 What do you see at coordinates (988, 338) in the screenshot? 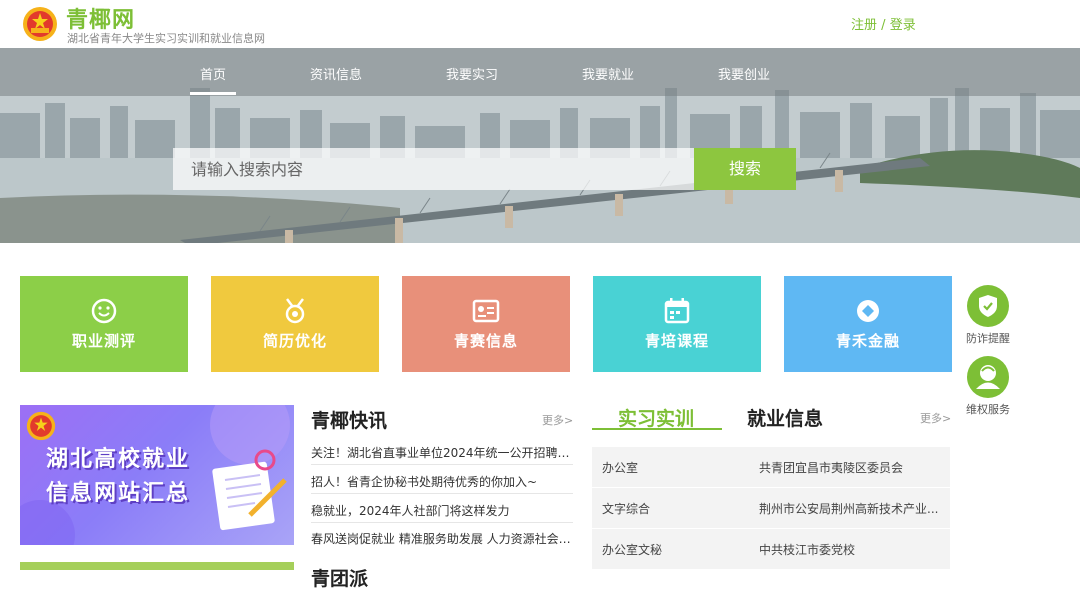
I see `fraud-alert-label: 防诈提醒` at bounding box center [988, 338].